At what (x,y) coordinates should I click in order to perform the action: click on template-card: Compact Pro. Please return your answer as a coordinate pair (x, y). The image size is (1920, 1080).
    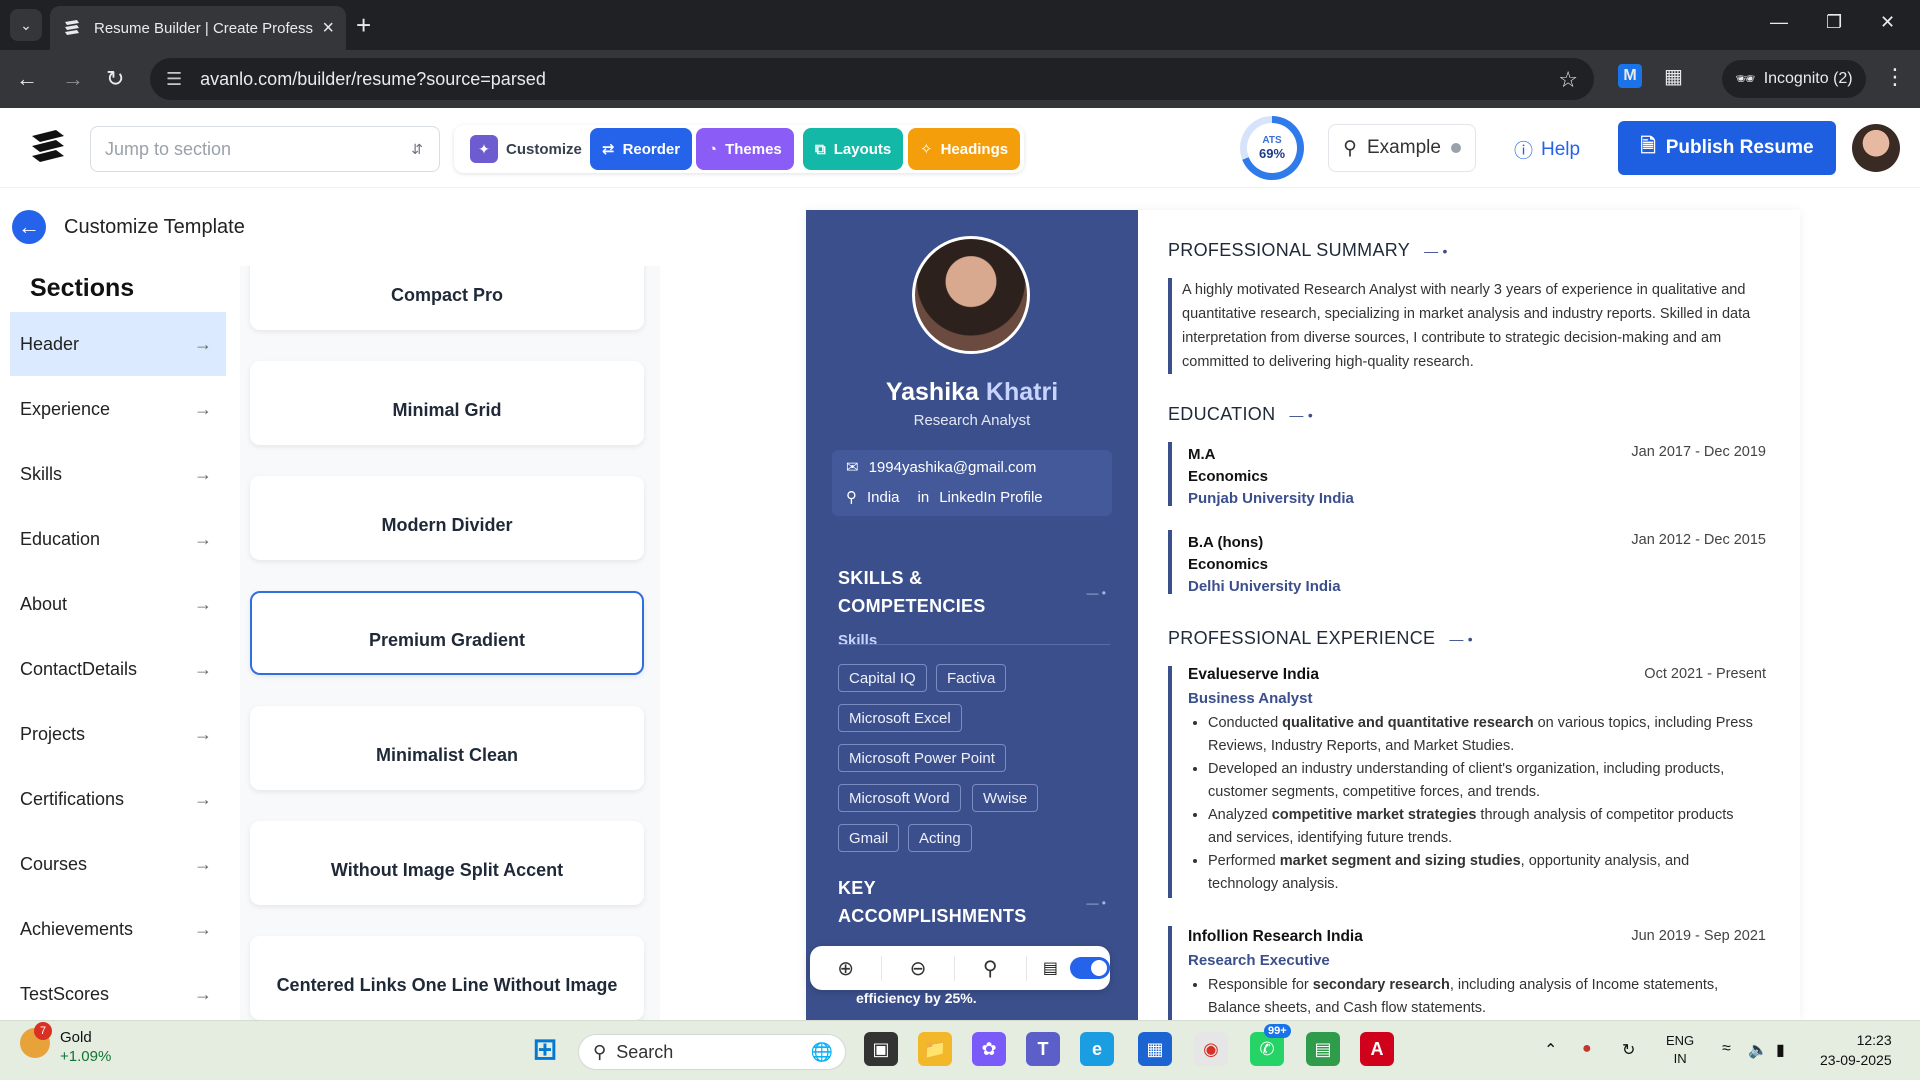
    Looking at the image, I should click on (447, 298).